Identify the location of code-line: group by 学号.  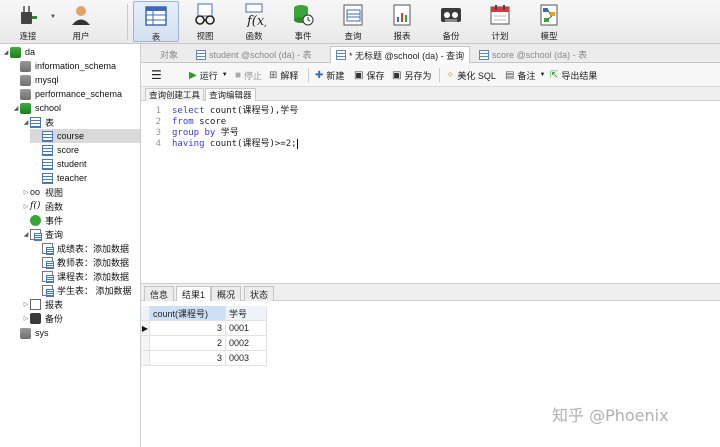
(205, 133).